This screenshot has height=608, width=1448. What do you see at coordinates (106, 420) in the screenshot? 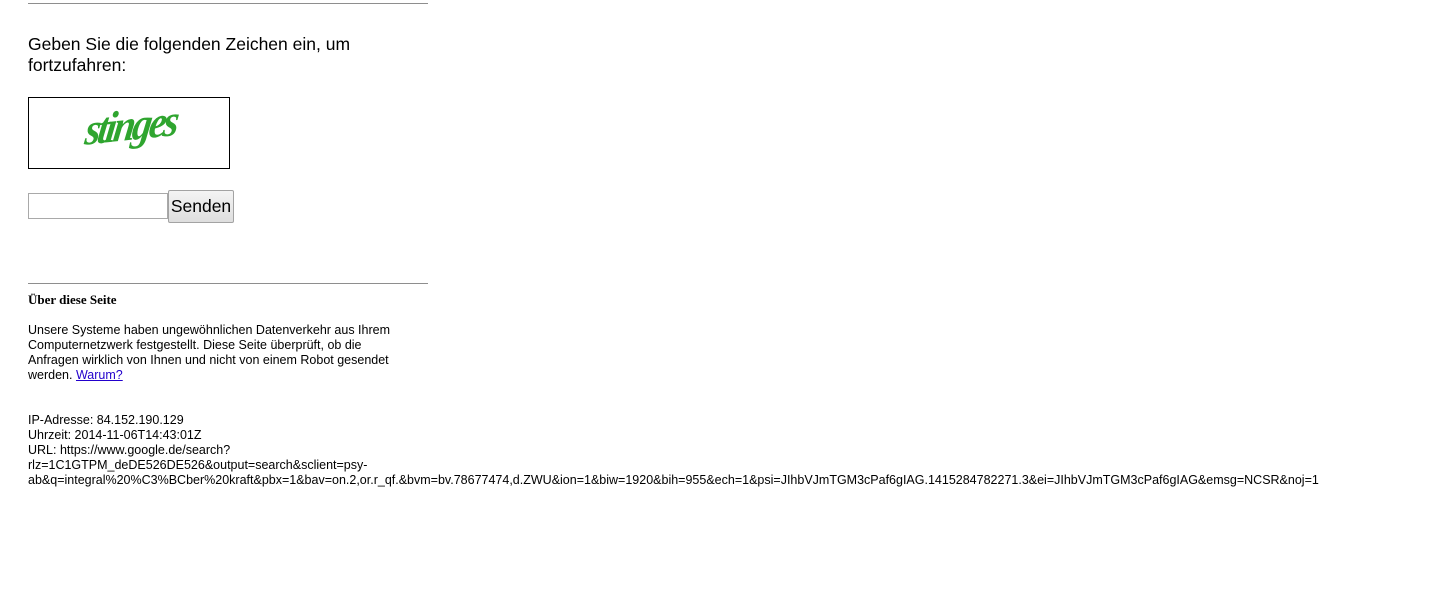
I see `ip-address: IP-Adresse: 84.152.190.129` at bounding box center [106, 420].